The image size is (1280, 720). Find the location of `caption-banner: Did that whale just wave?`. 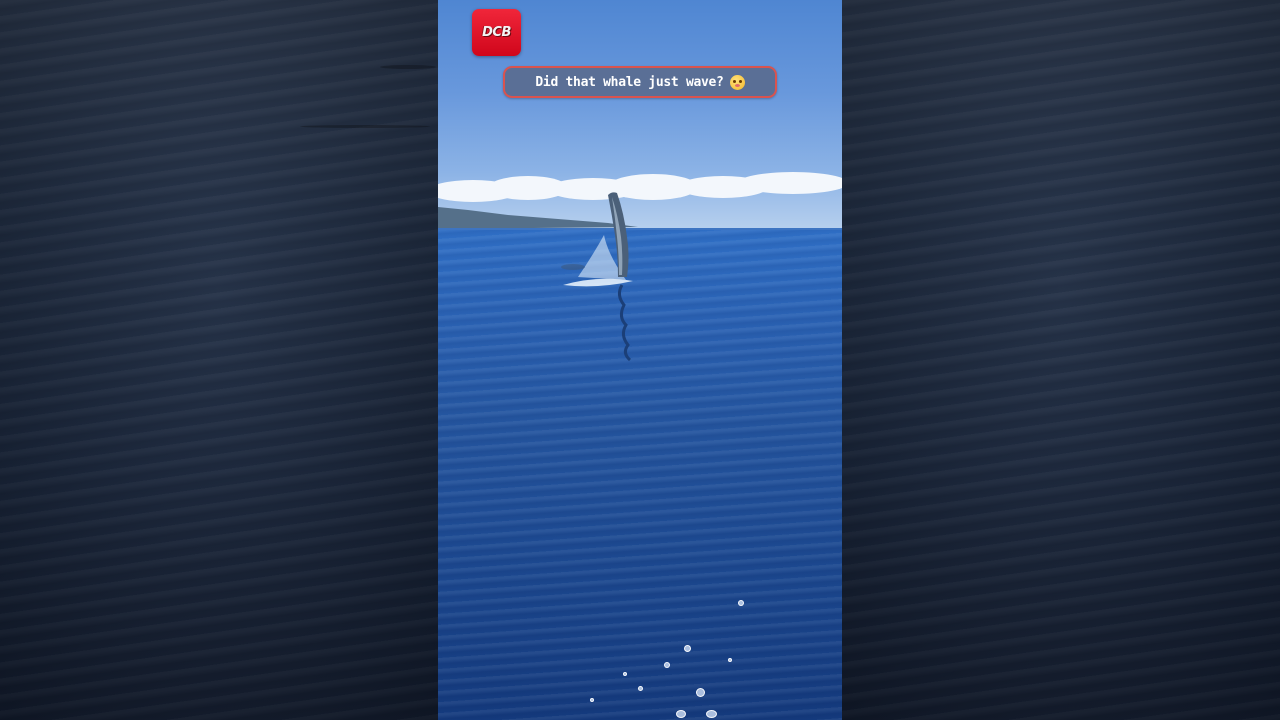

caption-banner: Did that whale just wave? is located at coordinates (640, 82).